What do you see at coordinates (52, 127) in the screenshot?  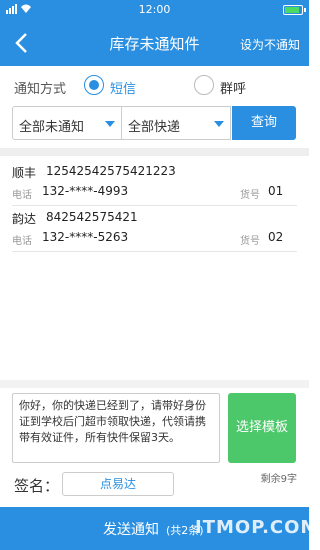 I see `status-select-value: 全部未通知` at bounding box center [52, 127].